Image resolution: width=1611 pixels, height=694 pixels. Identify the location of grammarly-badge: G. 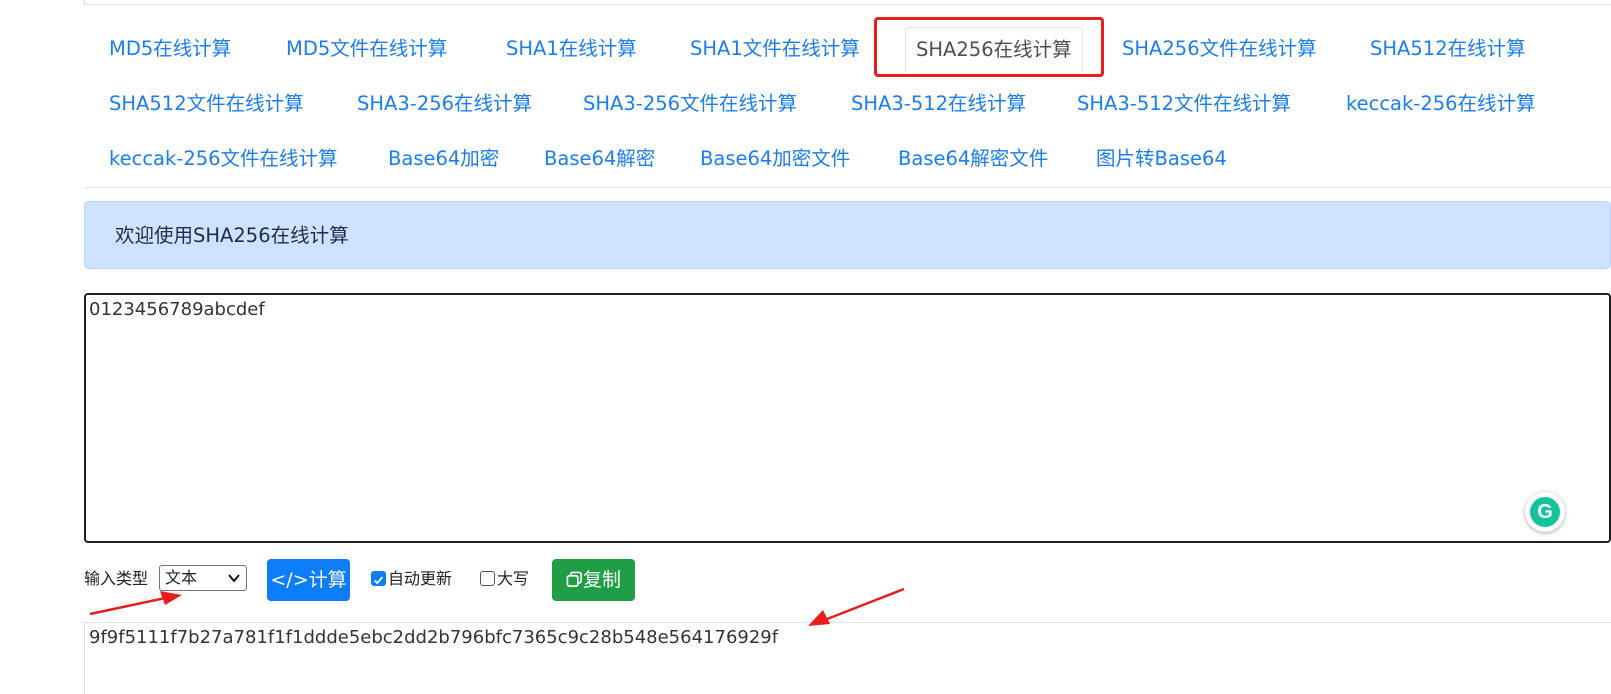
(1545, 512).